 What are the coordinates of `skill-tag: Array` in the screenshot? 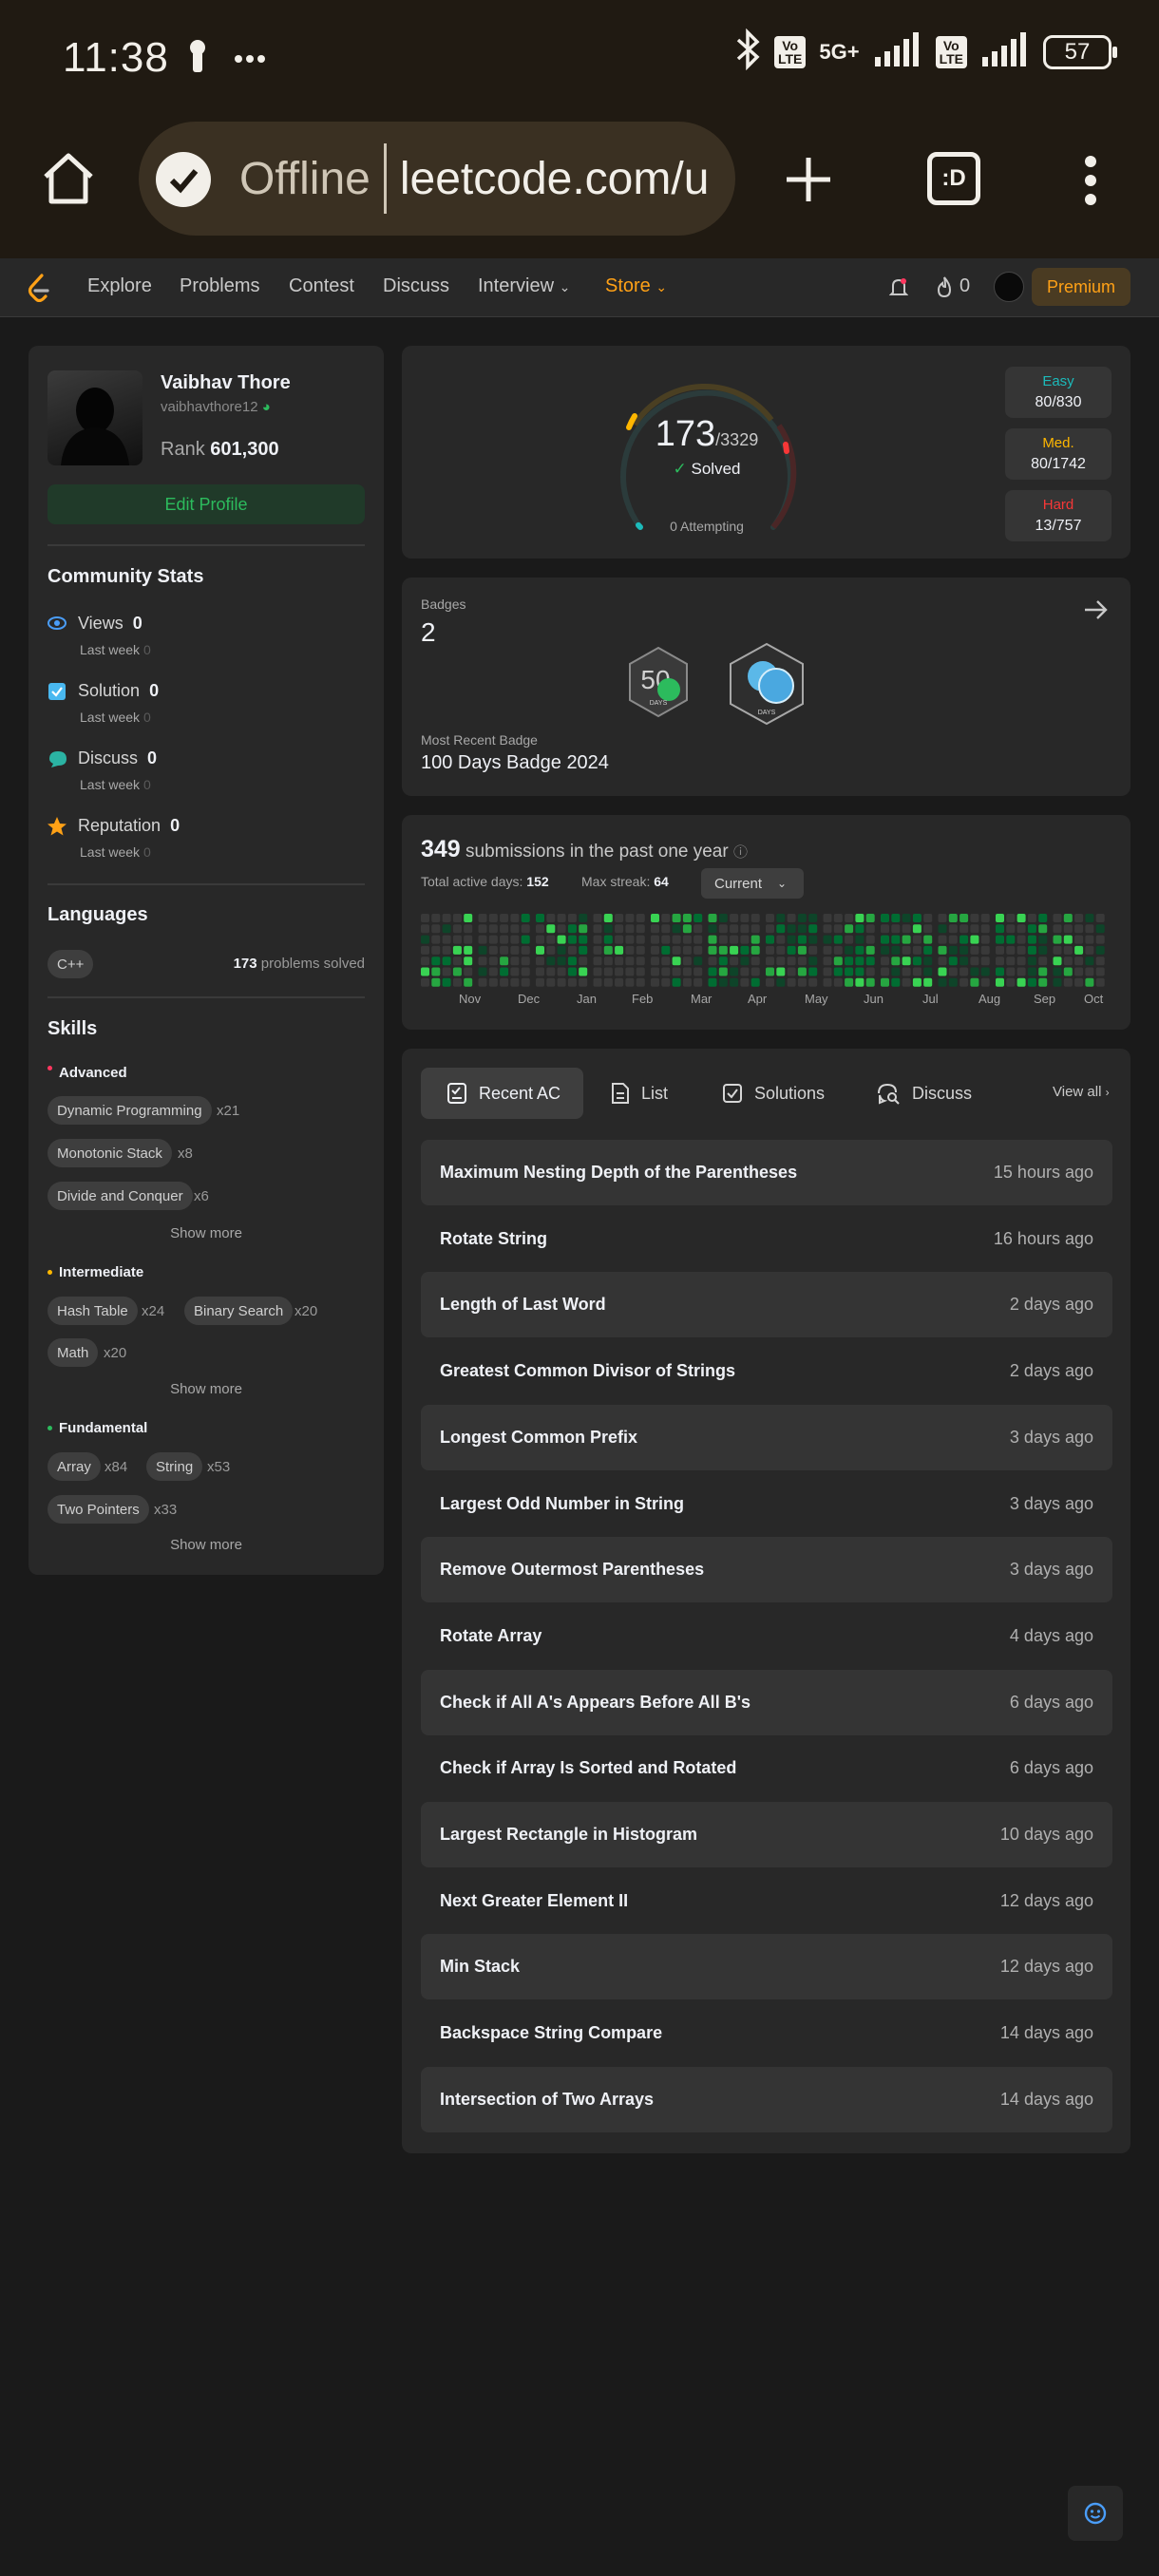 It's located at (74, 1466).